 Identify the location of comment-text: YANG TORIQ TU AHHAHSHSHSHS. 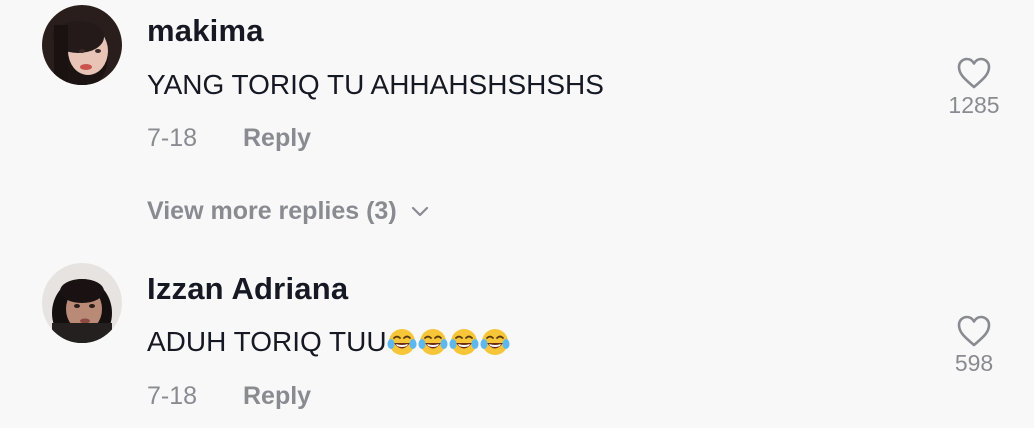
(375, 84).